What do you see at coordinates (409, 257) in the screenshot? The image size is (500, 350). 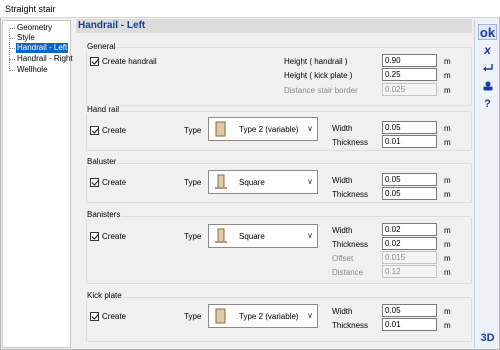 I see `banisters-offset-input: 0.015` at bounding box center [409, 257].